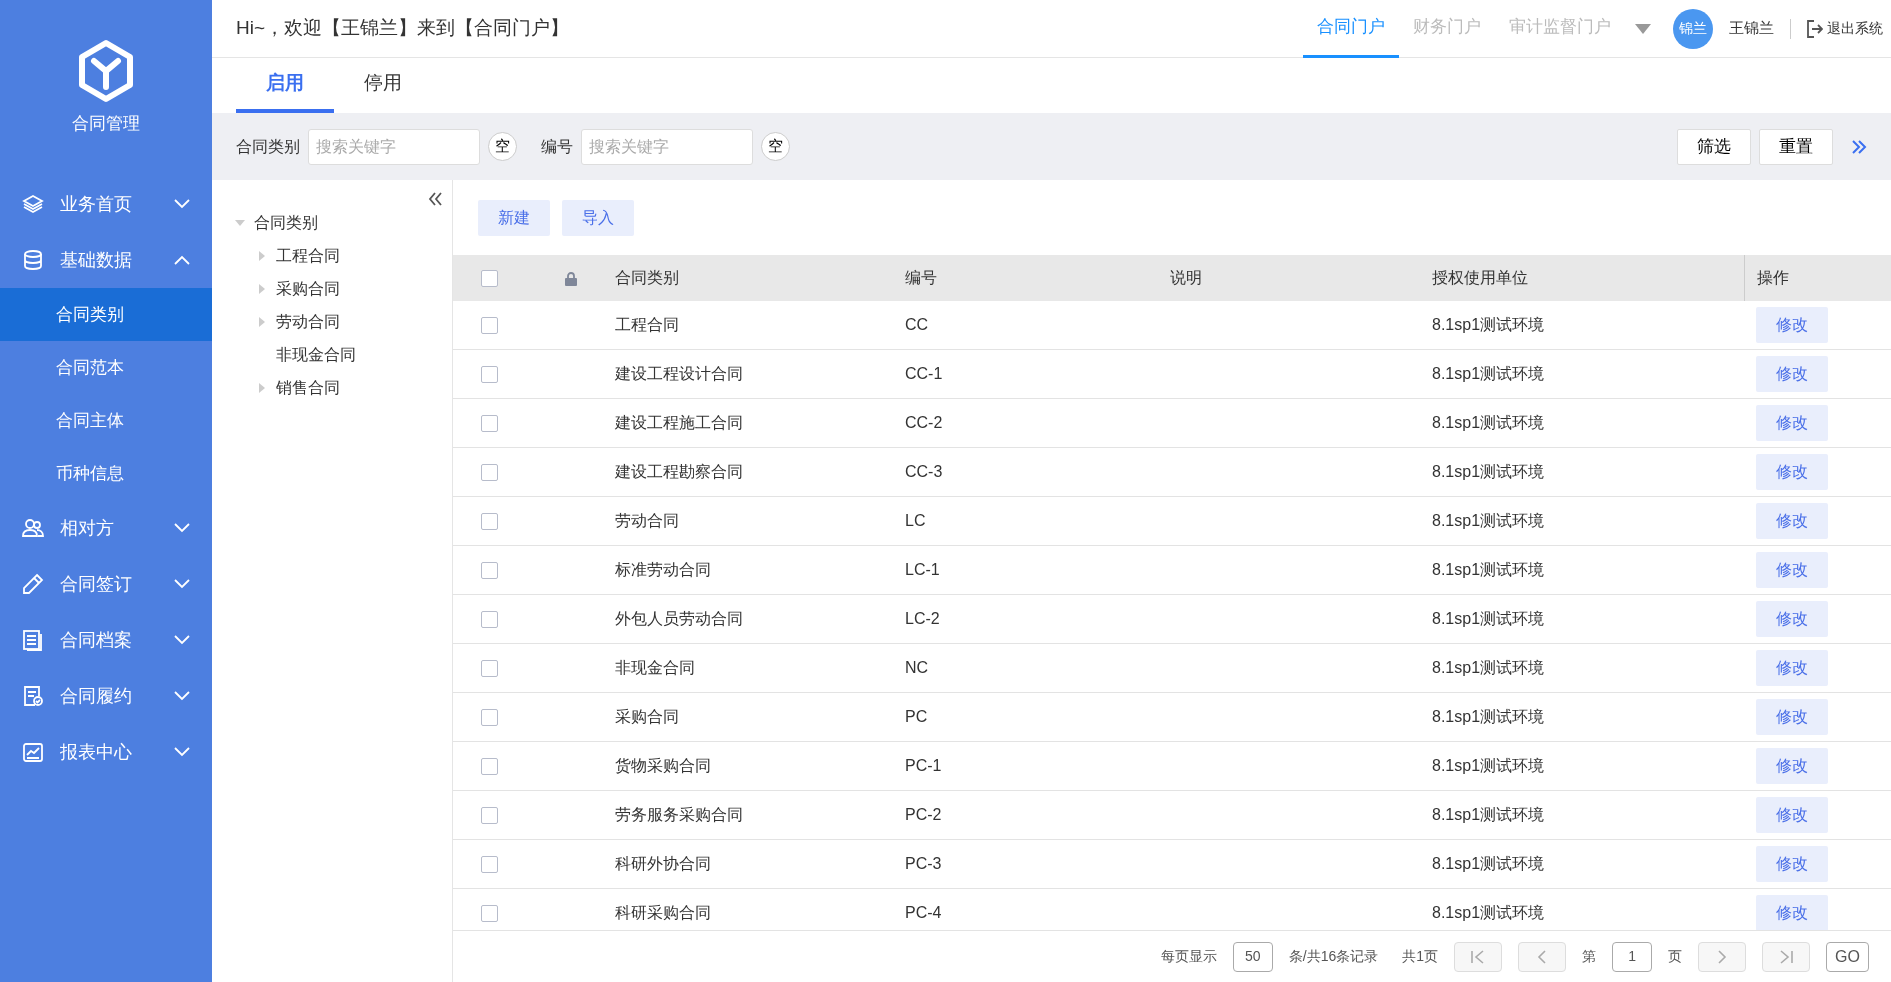 This screenshot has height=982, width=1891. Describe the element at coordinates (106, 752) in the screenshot. I see `sidebar-menu-item: 报表中心` at that location.